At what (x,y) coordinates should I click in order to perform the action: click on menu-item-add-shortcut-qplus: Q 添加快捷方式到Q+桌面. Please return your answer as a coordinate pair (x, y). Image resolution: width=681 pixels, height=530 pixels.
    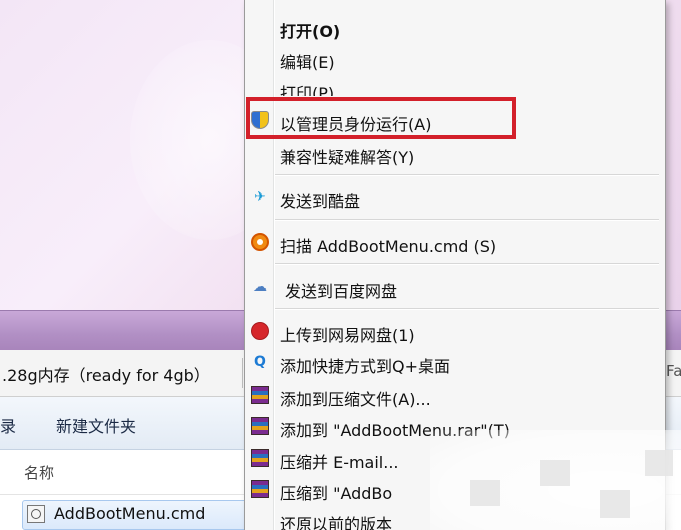
    Looking at the image, I should click on (455, 362).